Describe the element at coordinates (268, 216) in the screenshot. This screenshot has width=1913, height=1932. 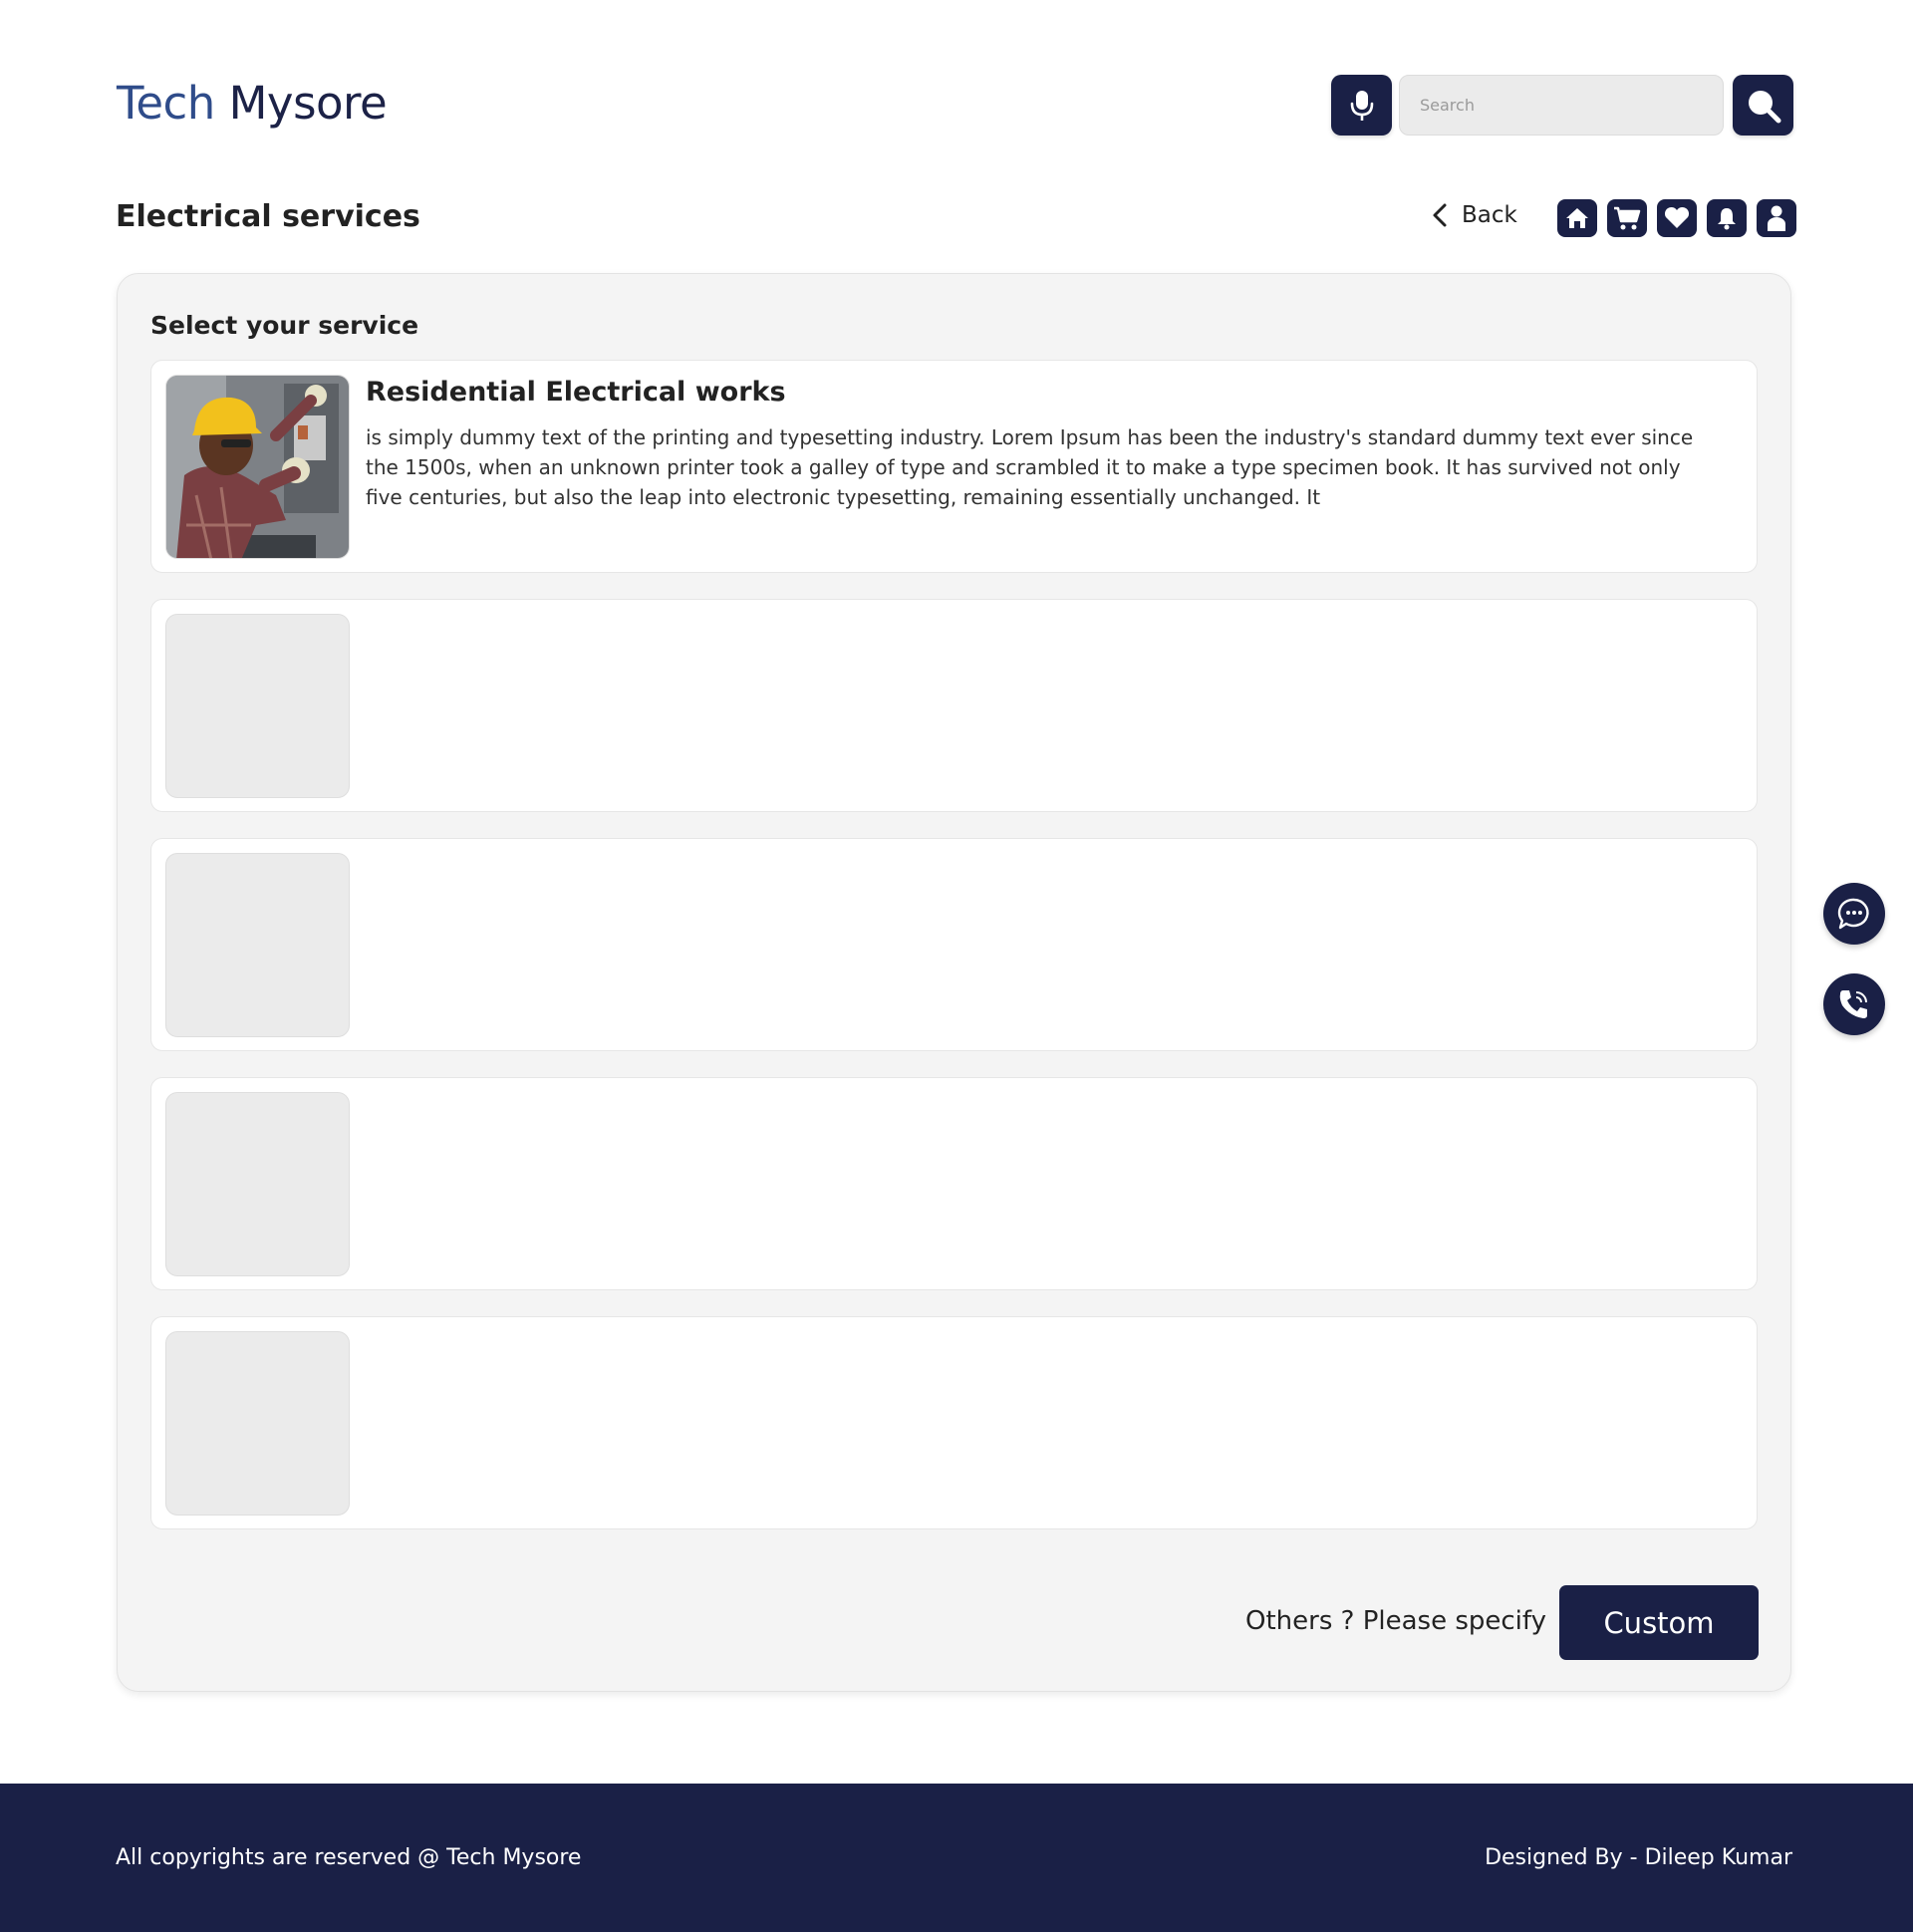
I see `page-title: Electrical services` at that location.